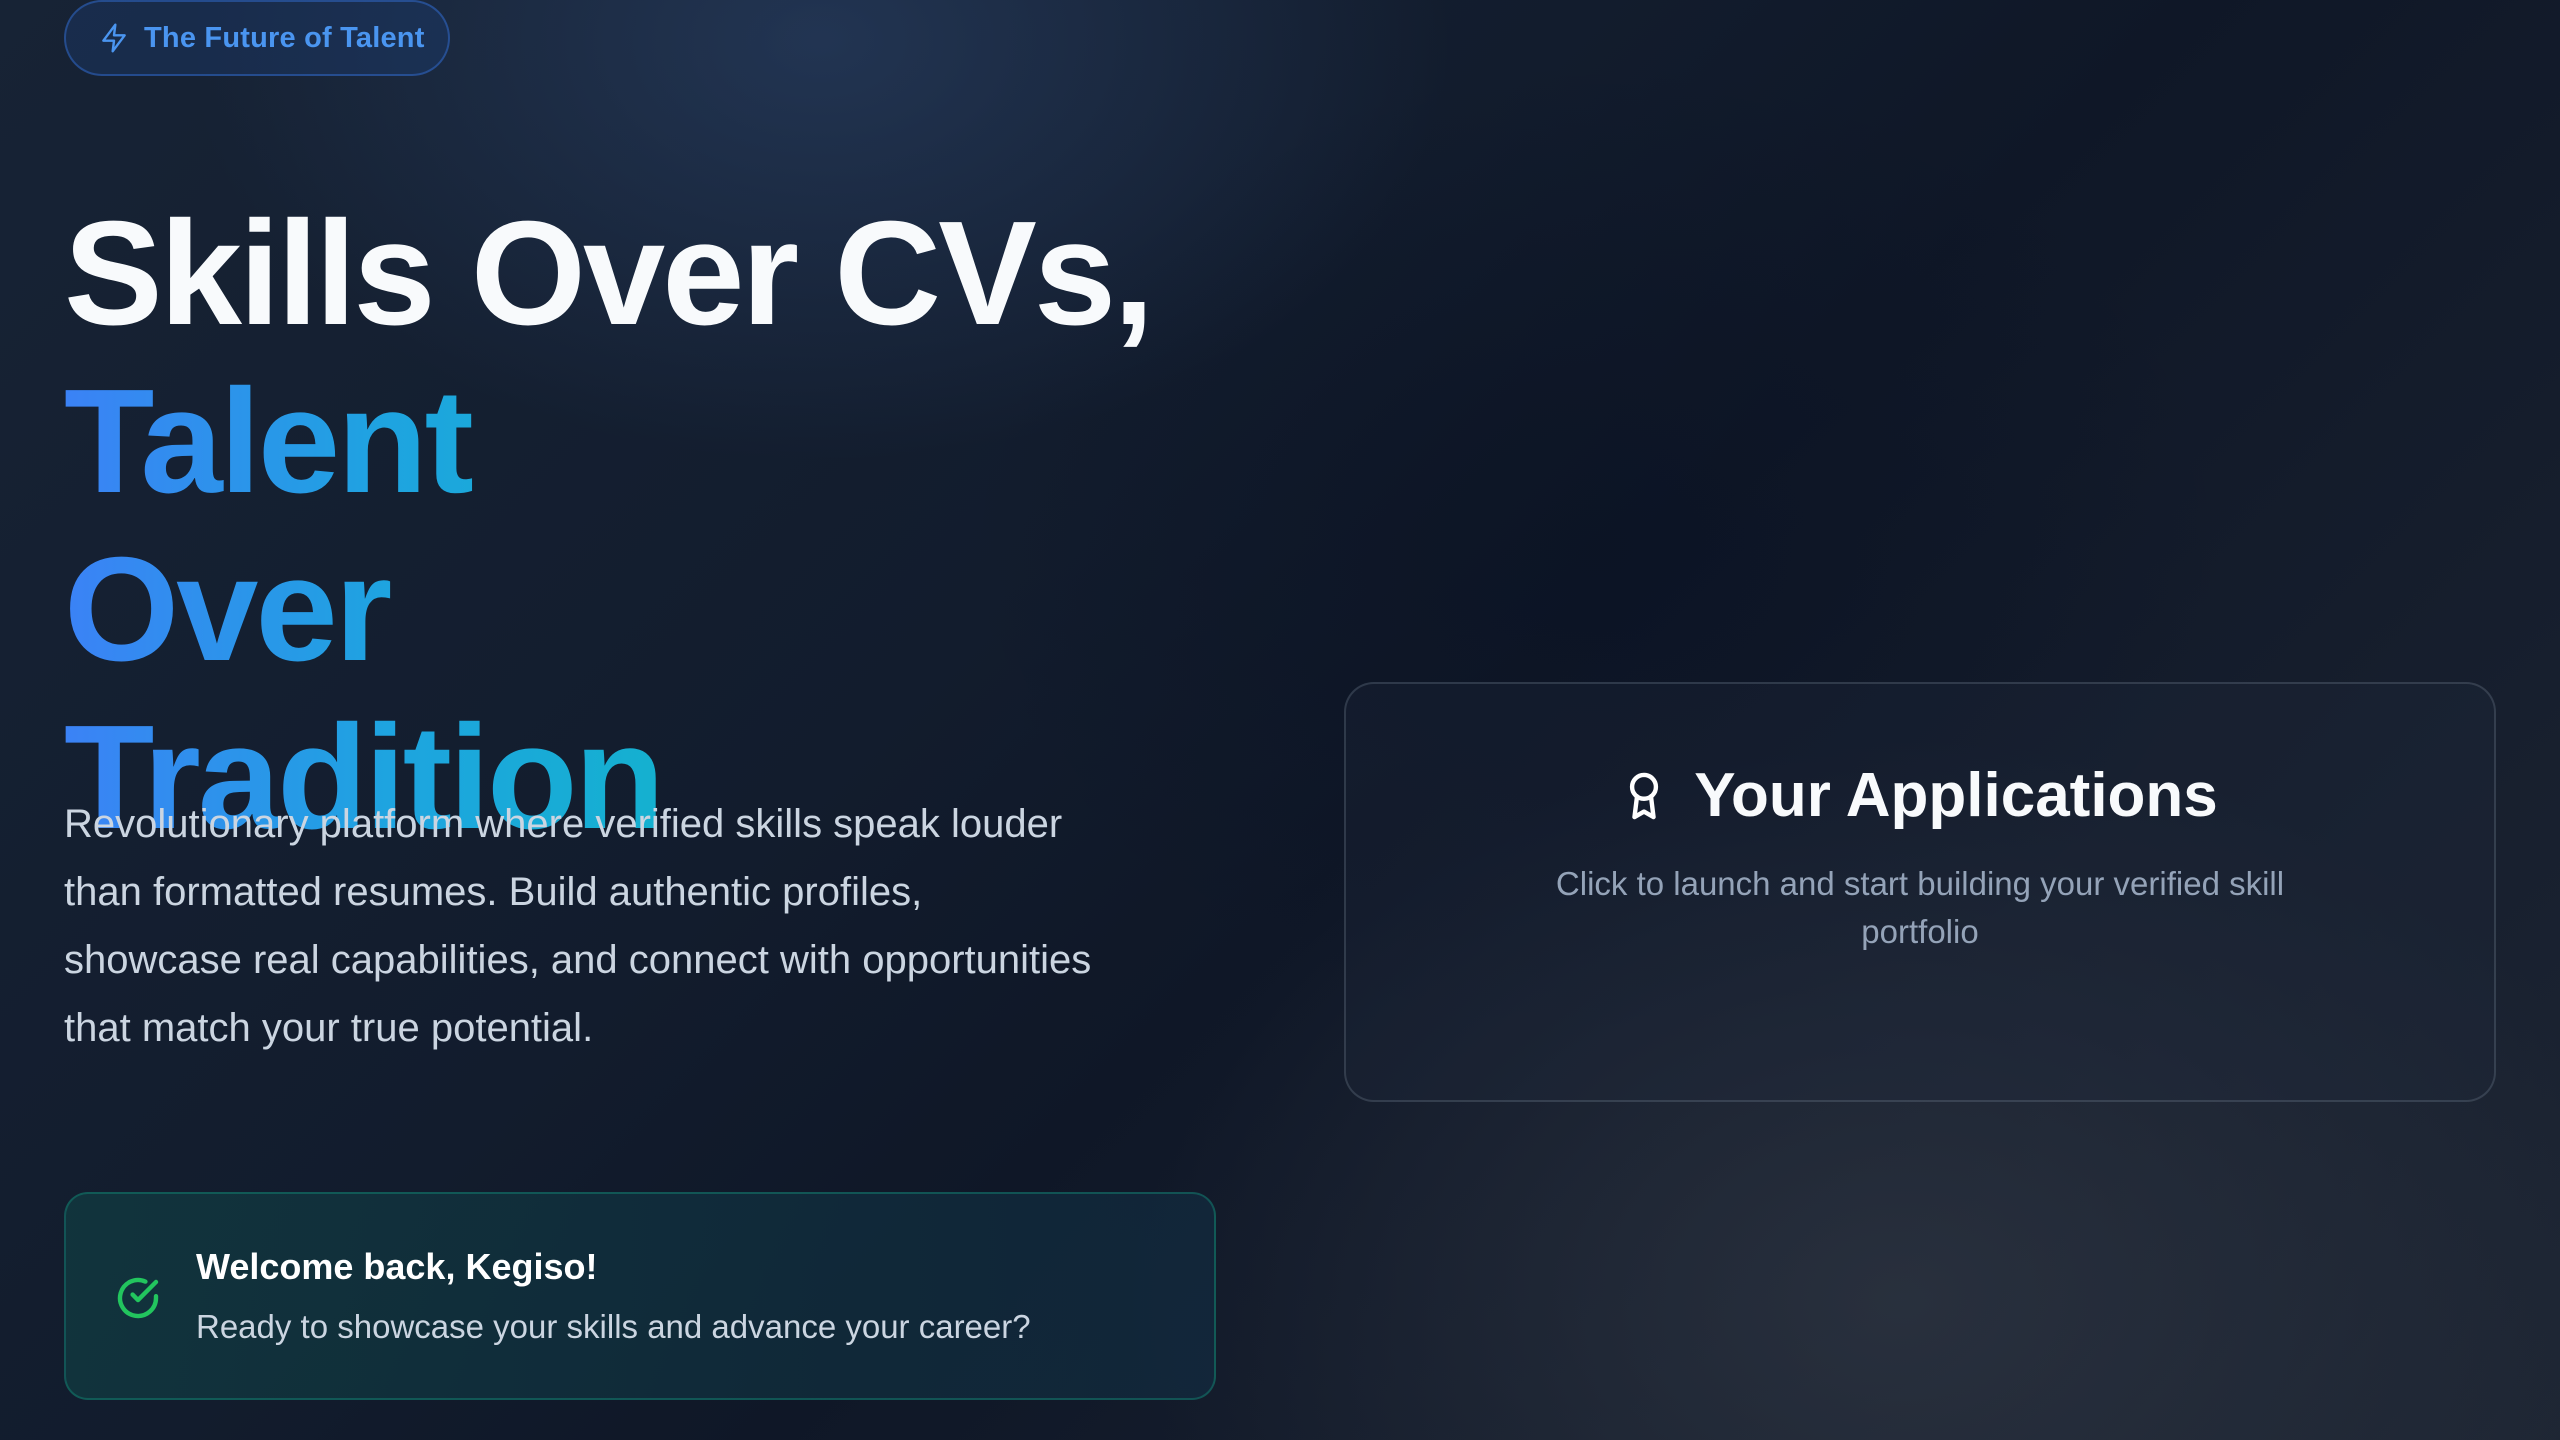  What do you see at coordinates (138, 1298) in the screenshot?
I see `check-circle-icon` at bounding box center [138, 1298].